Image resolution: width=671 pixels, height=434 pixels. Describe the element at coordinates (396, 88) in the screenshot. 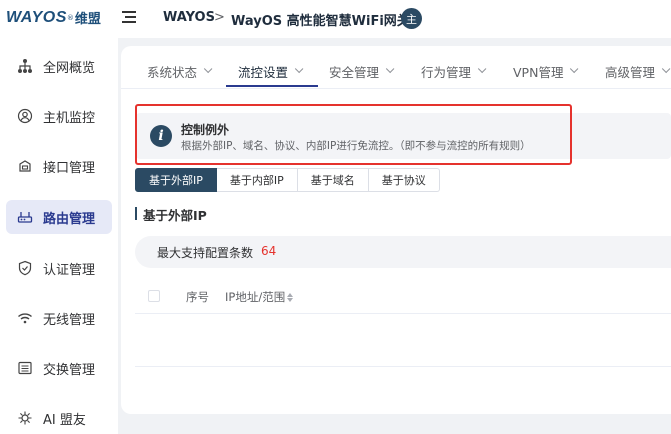

I see `tab-divider` at that location.